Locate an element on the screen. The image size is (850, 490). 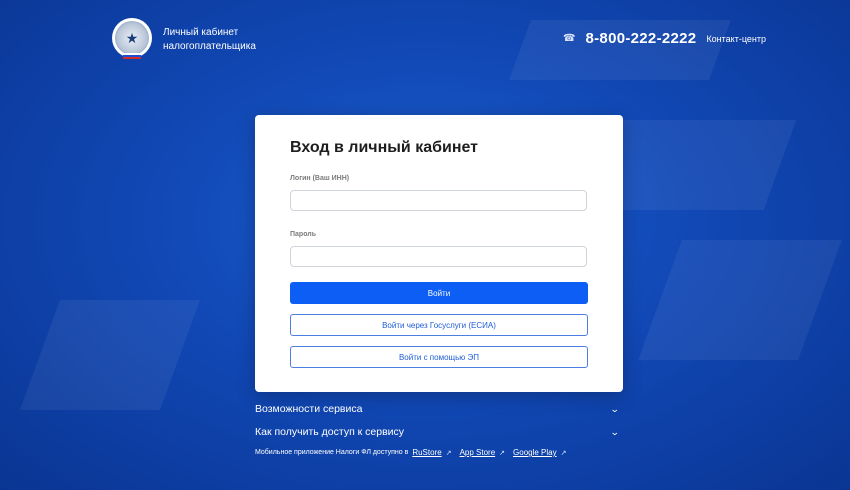
brand-line1: Личный кабинет is located at coordinates (201, 32).